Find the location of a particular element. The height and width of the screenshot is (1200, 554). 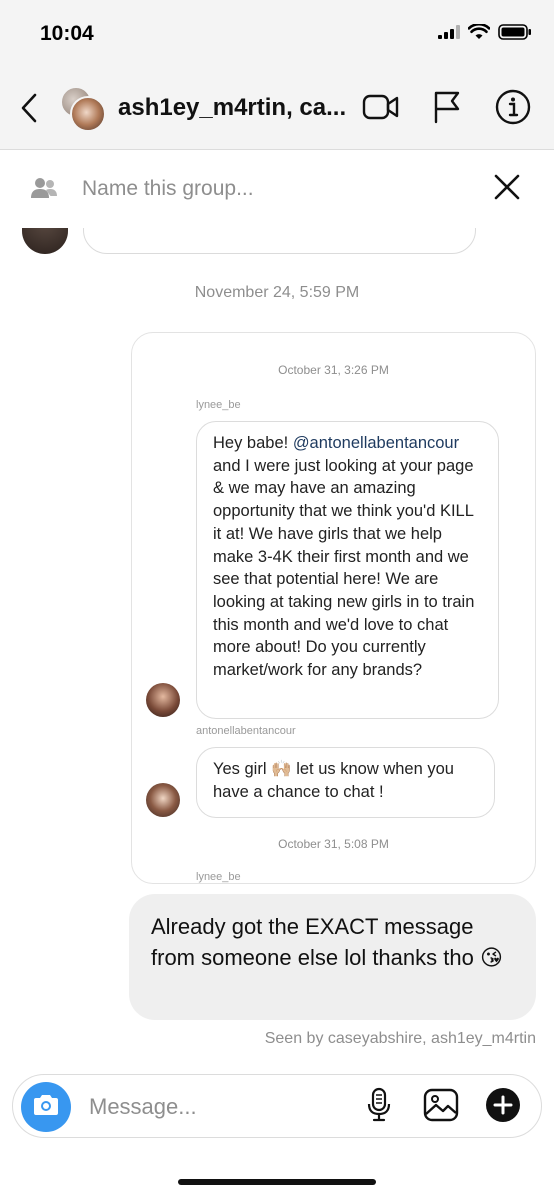

mention-link: @antonellabentancour is located at coordinates (376, 443).